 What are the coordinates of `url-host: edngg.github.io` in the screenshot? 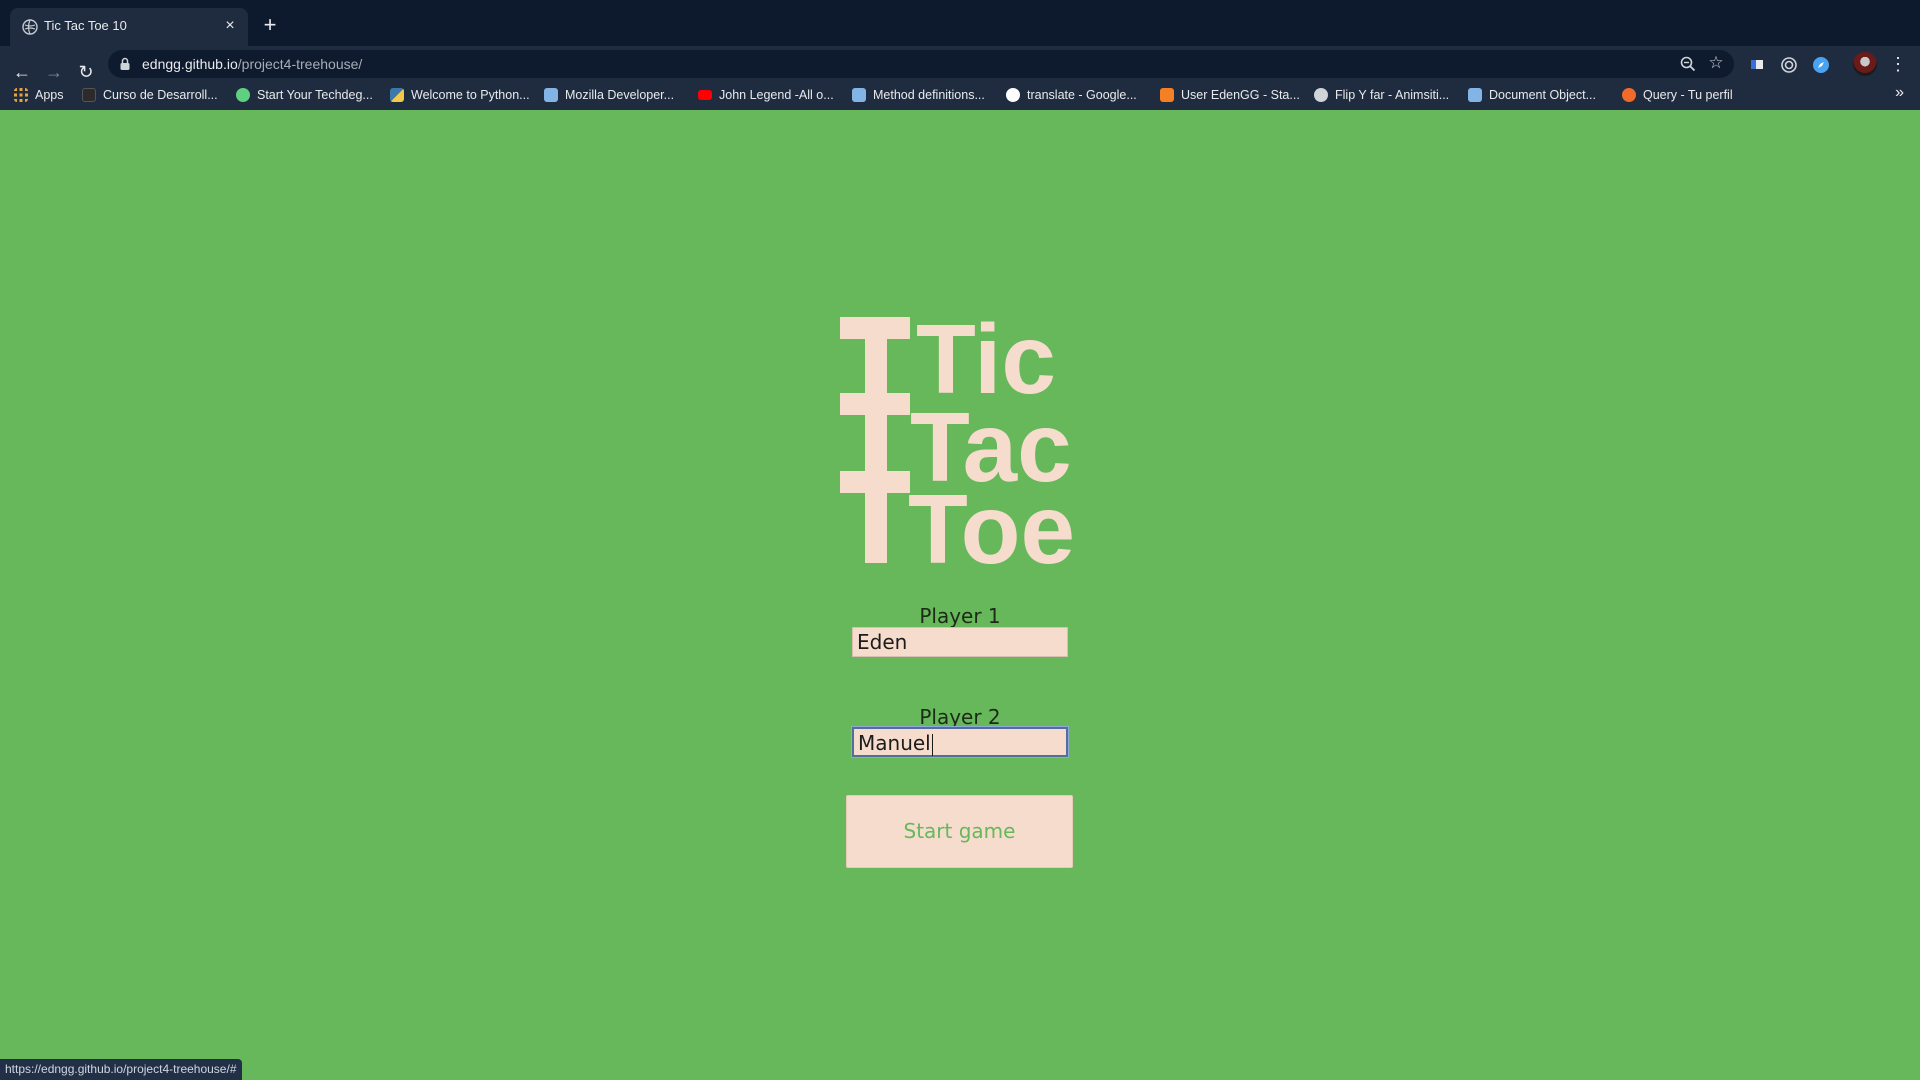 It's located at (190, 64).